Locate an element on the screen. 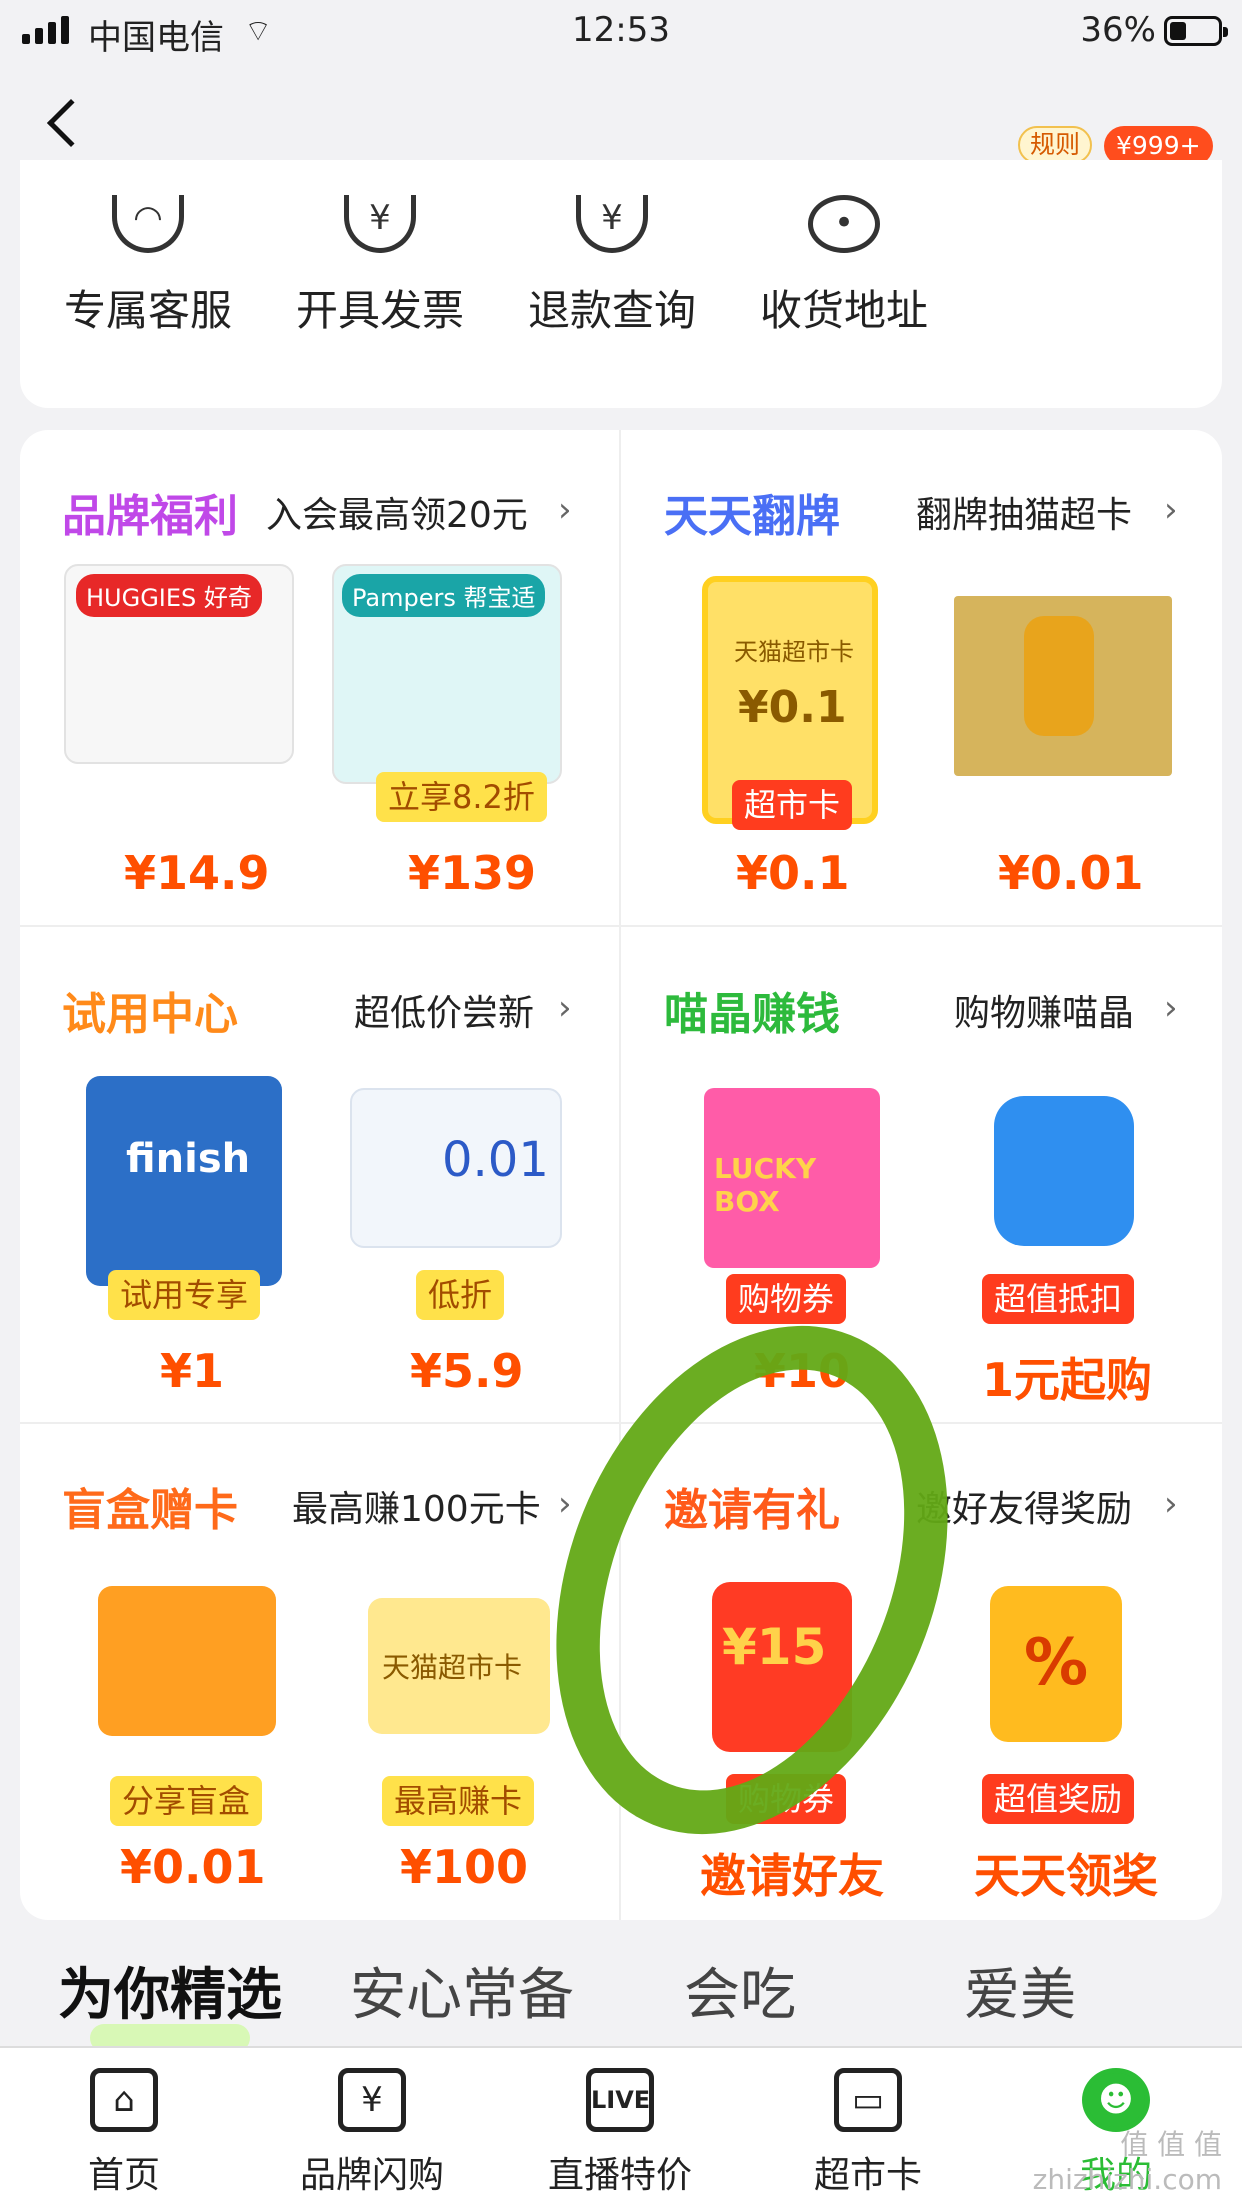 This screenshot has height=2208, width=1242. value-deduction-tag: 超值抵扣 is located at coordinates (1058, 1299).